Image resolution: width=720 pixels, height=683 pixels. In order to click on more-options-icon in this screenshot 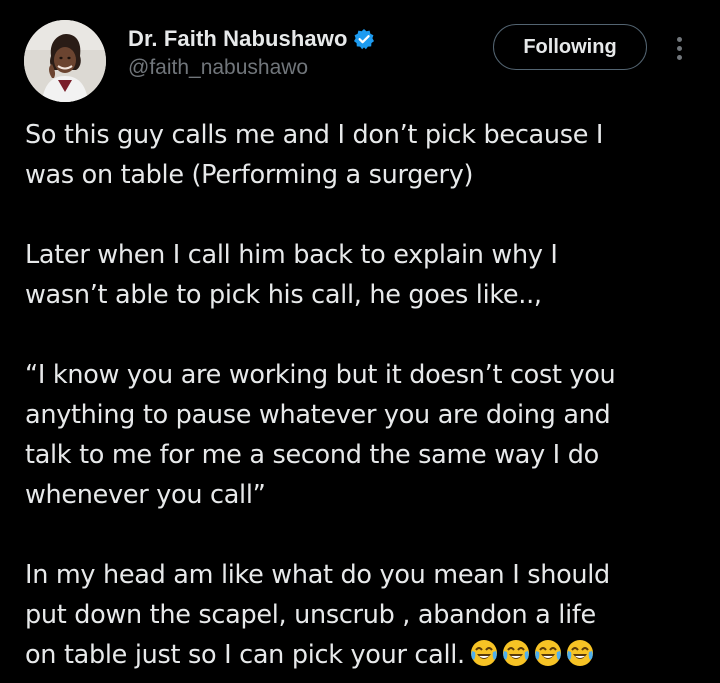, I will do `click(679, 48)`.